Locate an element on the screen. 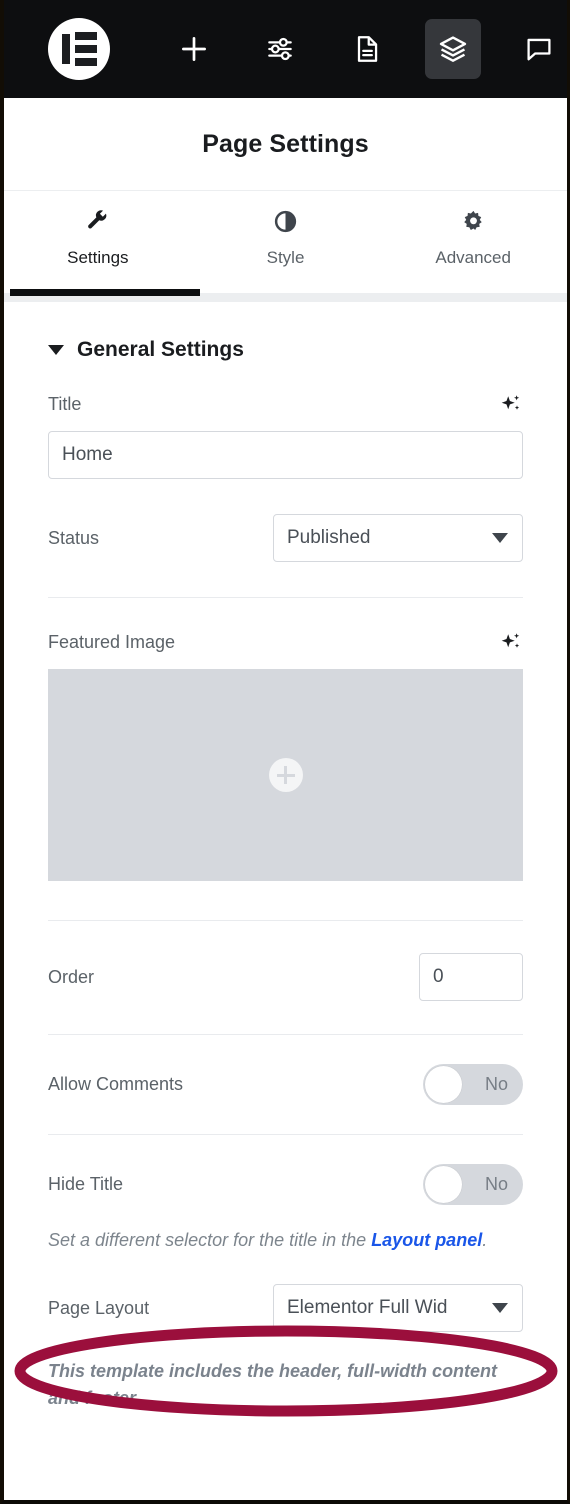  tab-label: Style is located at coordinates (285, 257).